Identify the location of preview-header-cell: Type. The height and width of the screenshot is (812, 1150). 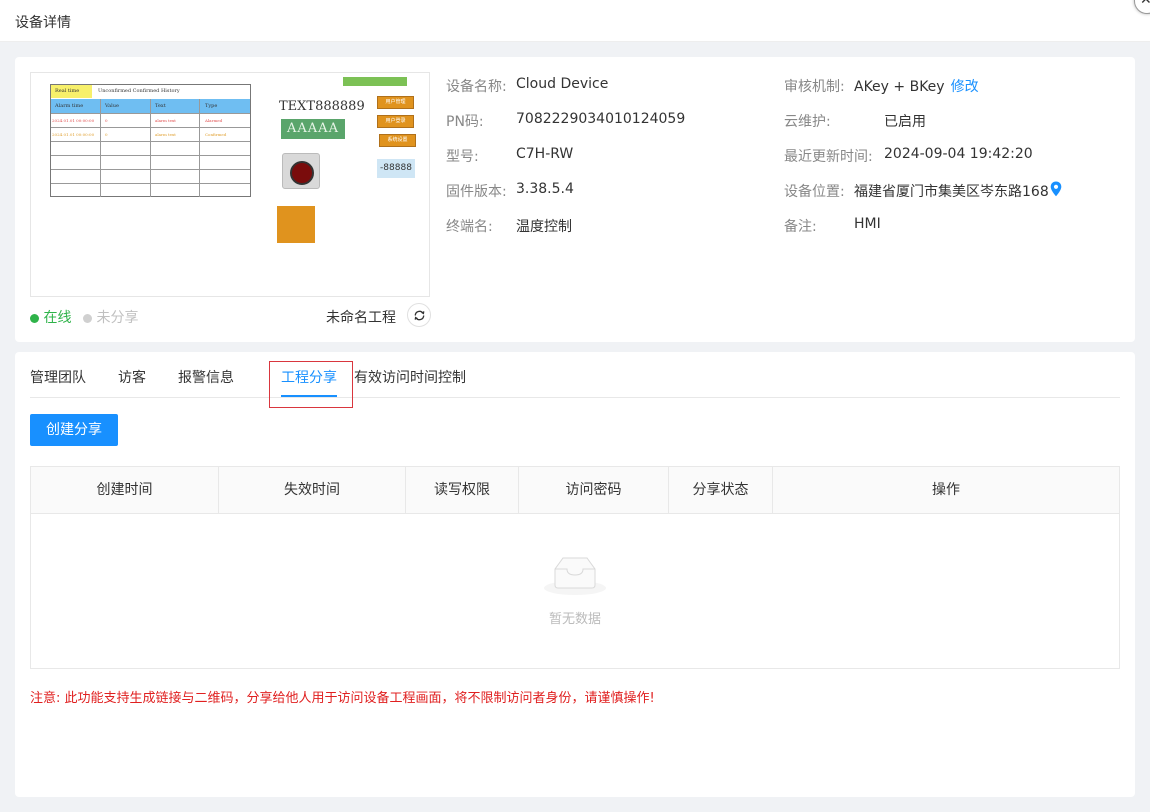
(211, 106).